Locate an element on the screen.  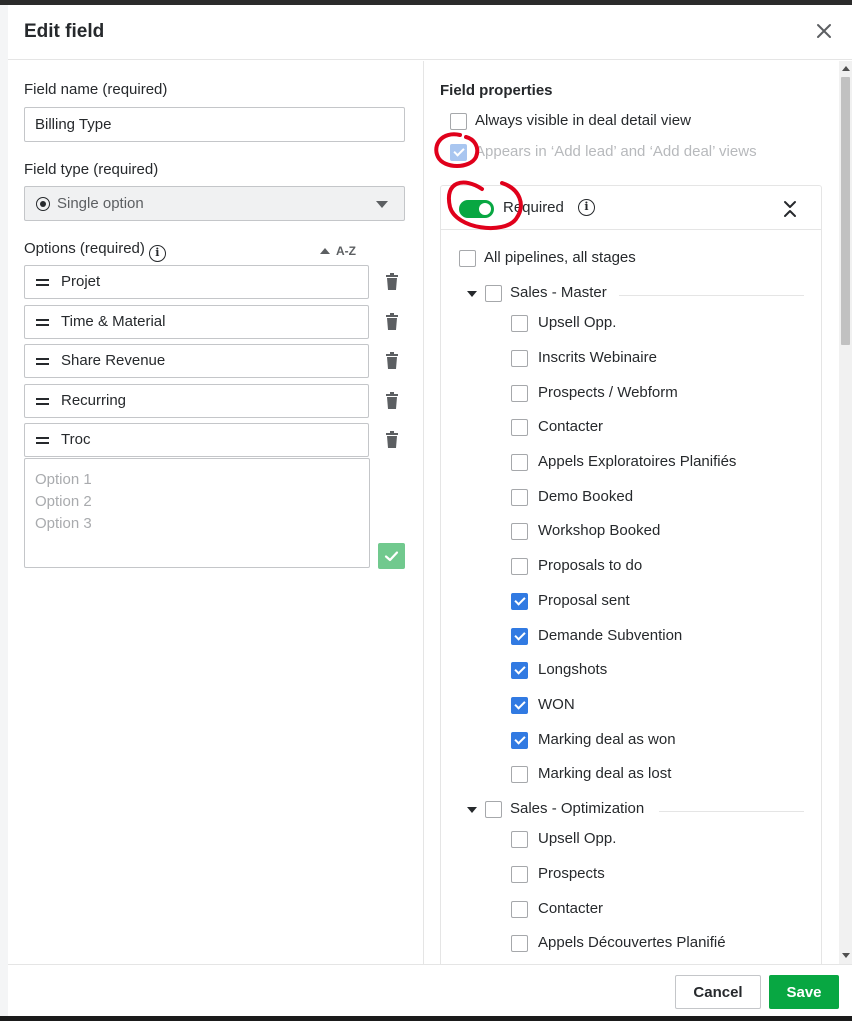
always-visible-checkbox is located at coordinates (458, 121).